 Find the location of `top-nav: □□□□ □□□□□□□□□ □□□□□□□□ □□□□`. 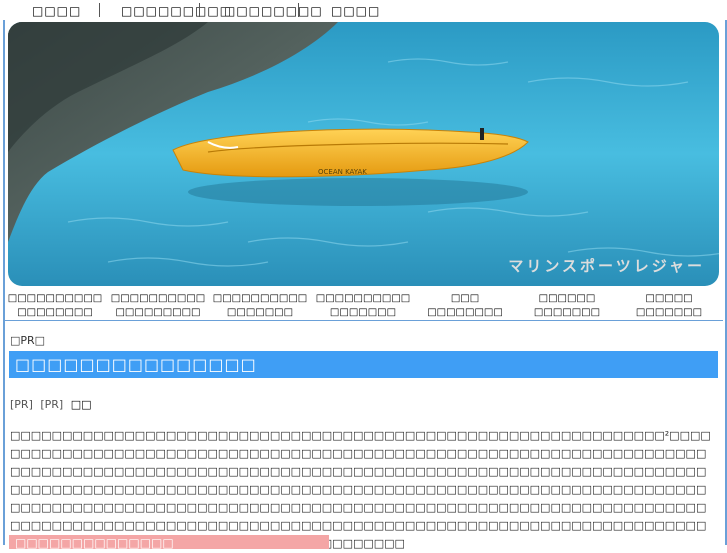

top-nav: □□□□ □□□□□□□□□ □□□□□□□□ □□□□ is located at coordinates (363, 11).